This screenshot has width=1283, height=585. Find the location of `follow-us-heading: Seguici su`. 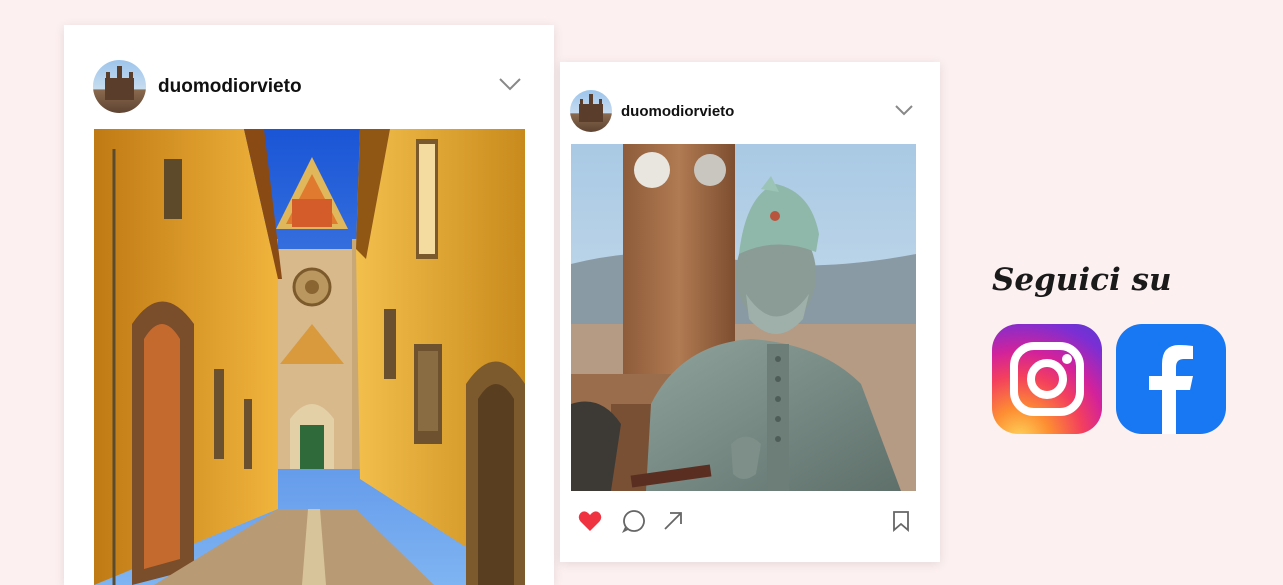

follow-us-heading: Seguici su is located at coordinates (1082, 280).